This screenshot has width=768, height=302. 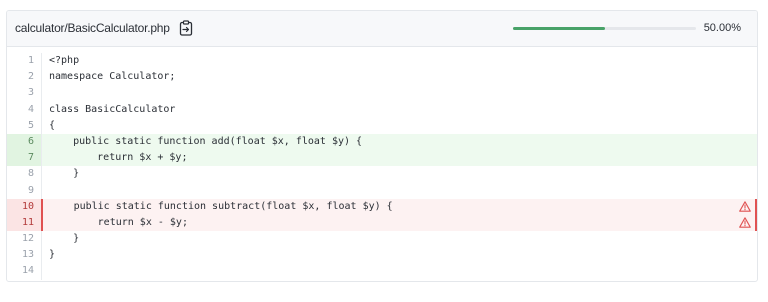 I want to click on code-line: 12 }, so click(x=382, y=239).